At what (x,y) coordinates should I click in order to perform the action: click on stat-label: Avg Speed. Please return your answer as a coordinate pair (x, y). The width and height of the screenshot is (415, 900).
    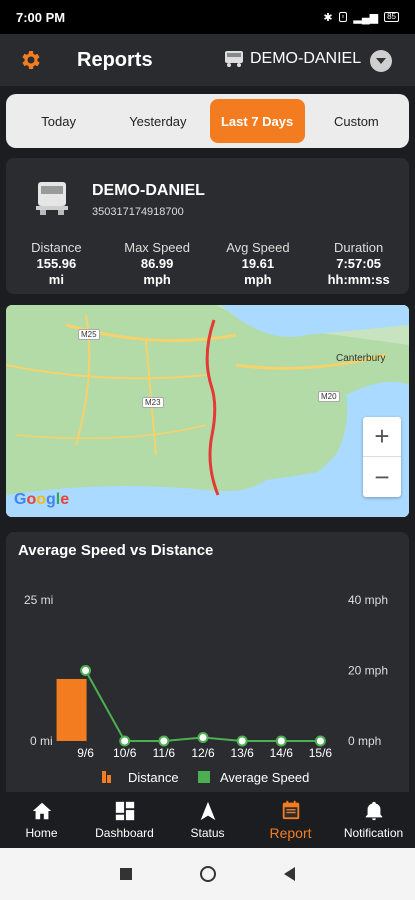
    Looking at the image, I should click on (258, 247).